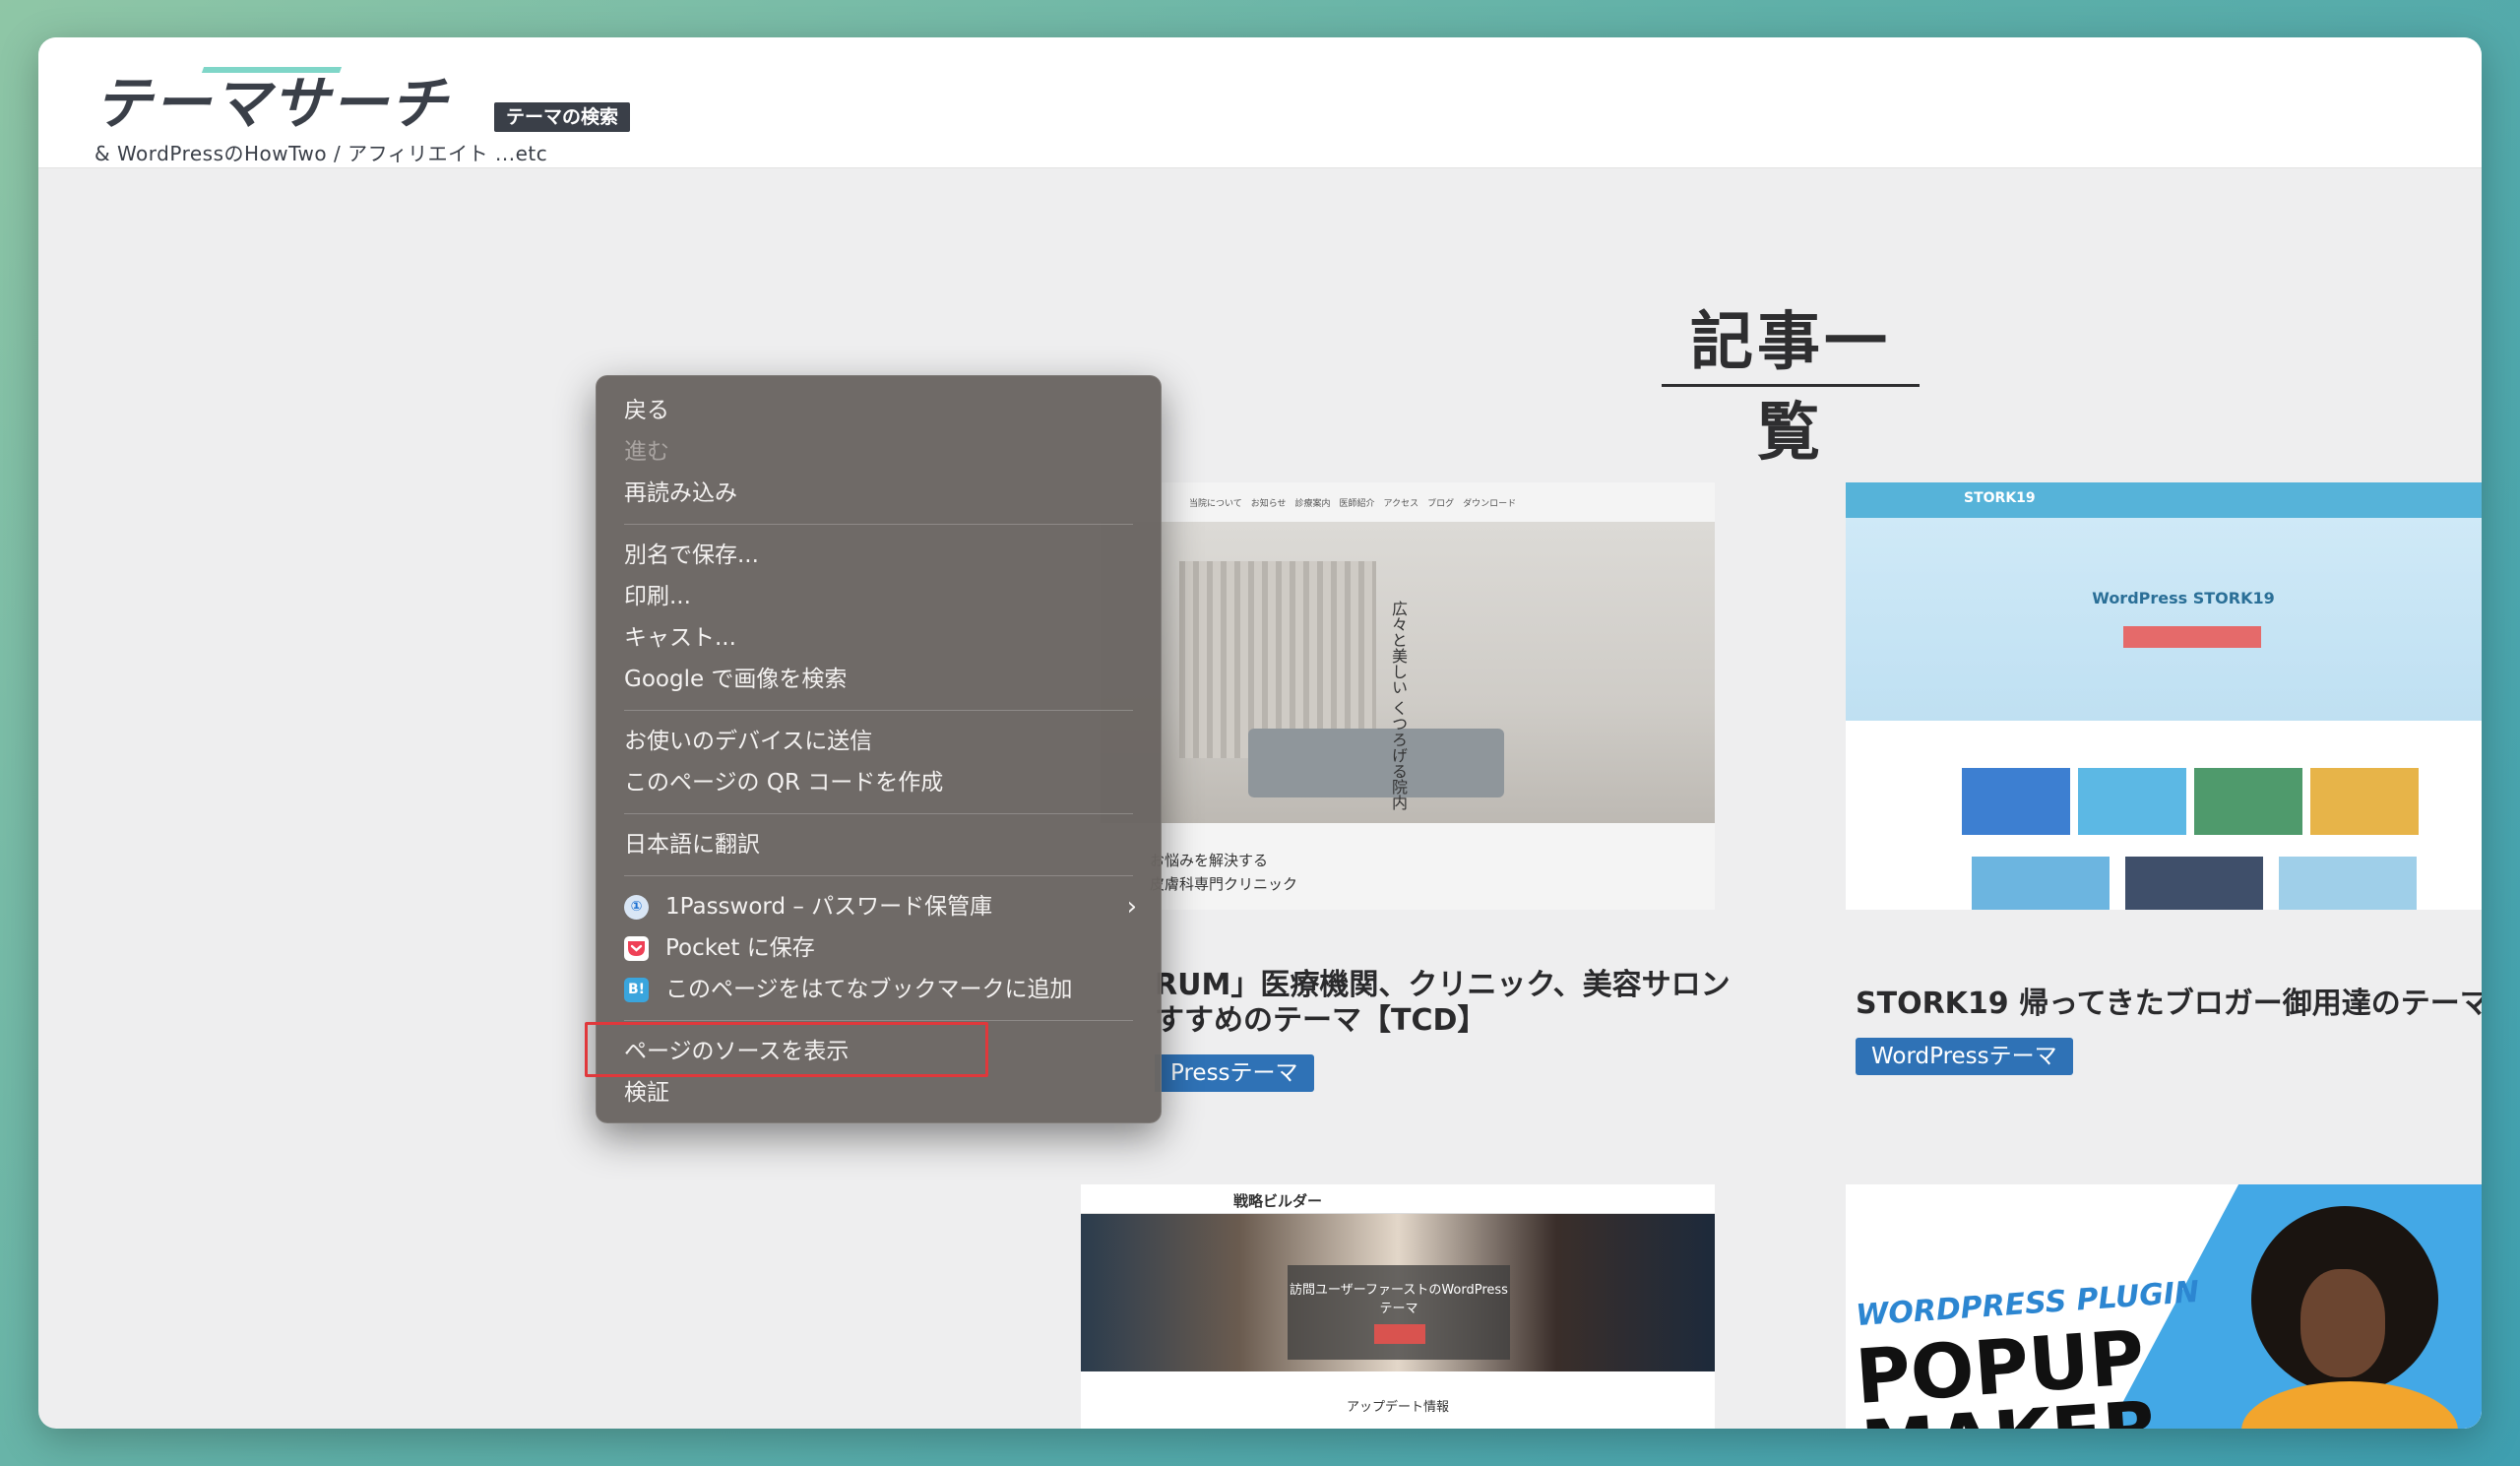 The height and width of the screenshot is (1466, 2520). I want to click on menu-item-back: 戻る, so click(879, 411).